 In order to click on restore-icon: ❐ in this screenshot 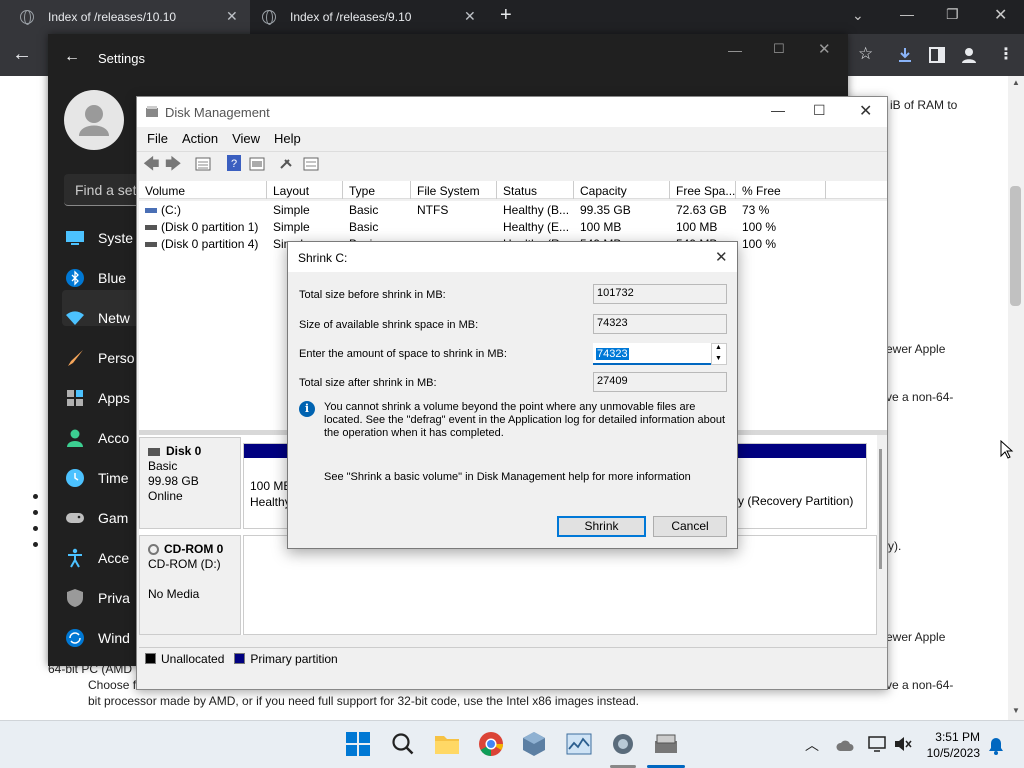, I will do `click(952, 14)`.